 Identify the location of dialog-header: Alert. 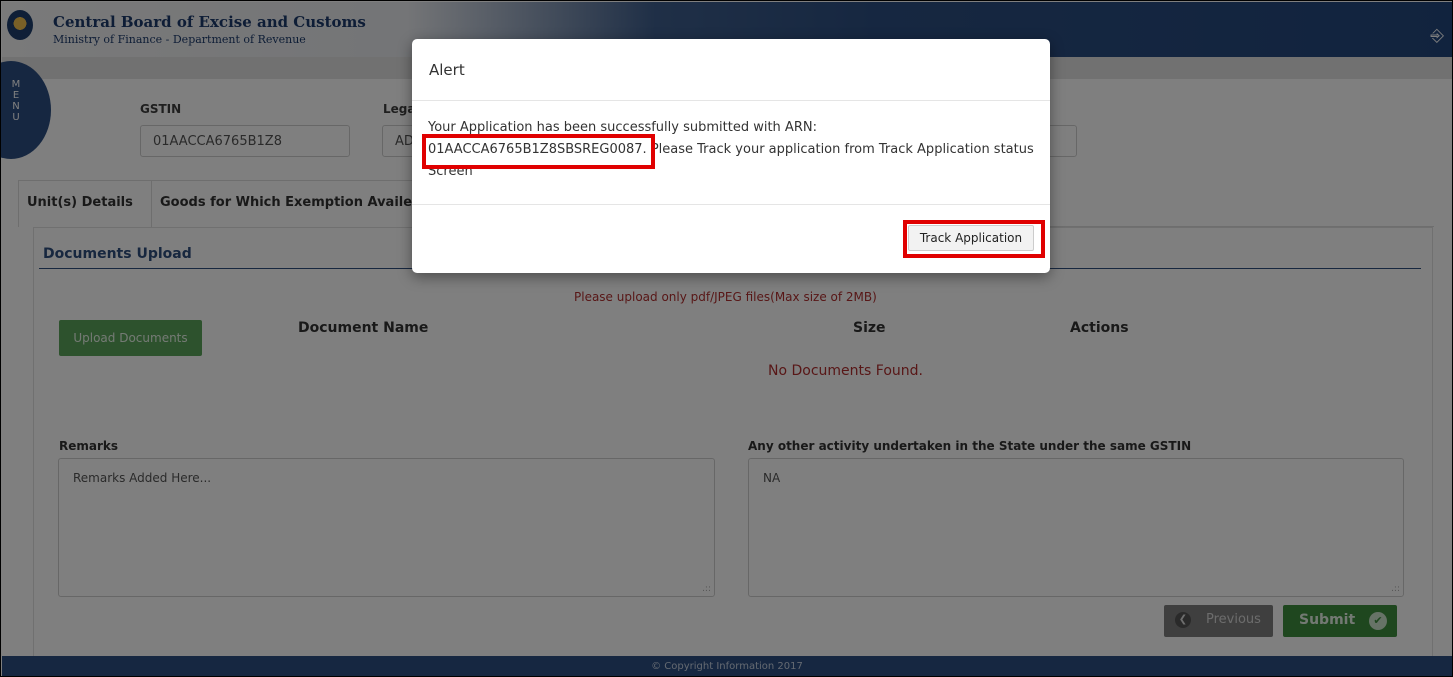
(731, 70).